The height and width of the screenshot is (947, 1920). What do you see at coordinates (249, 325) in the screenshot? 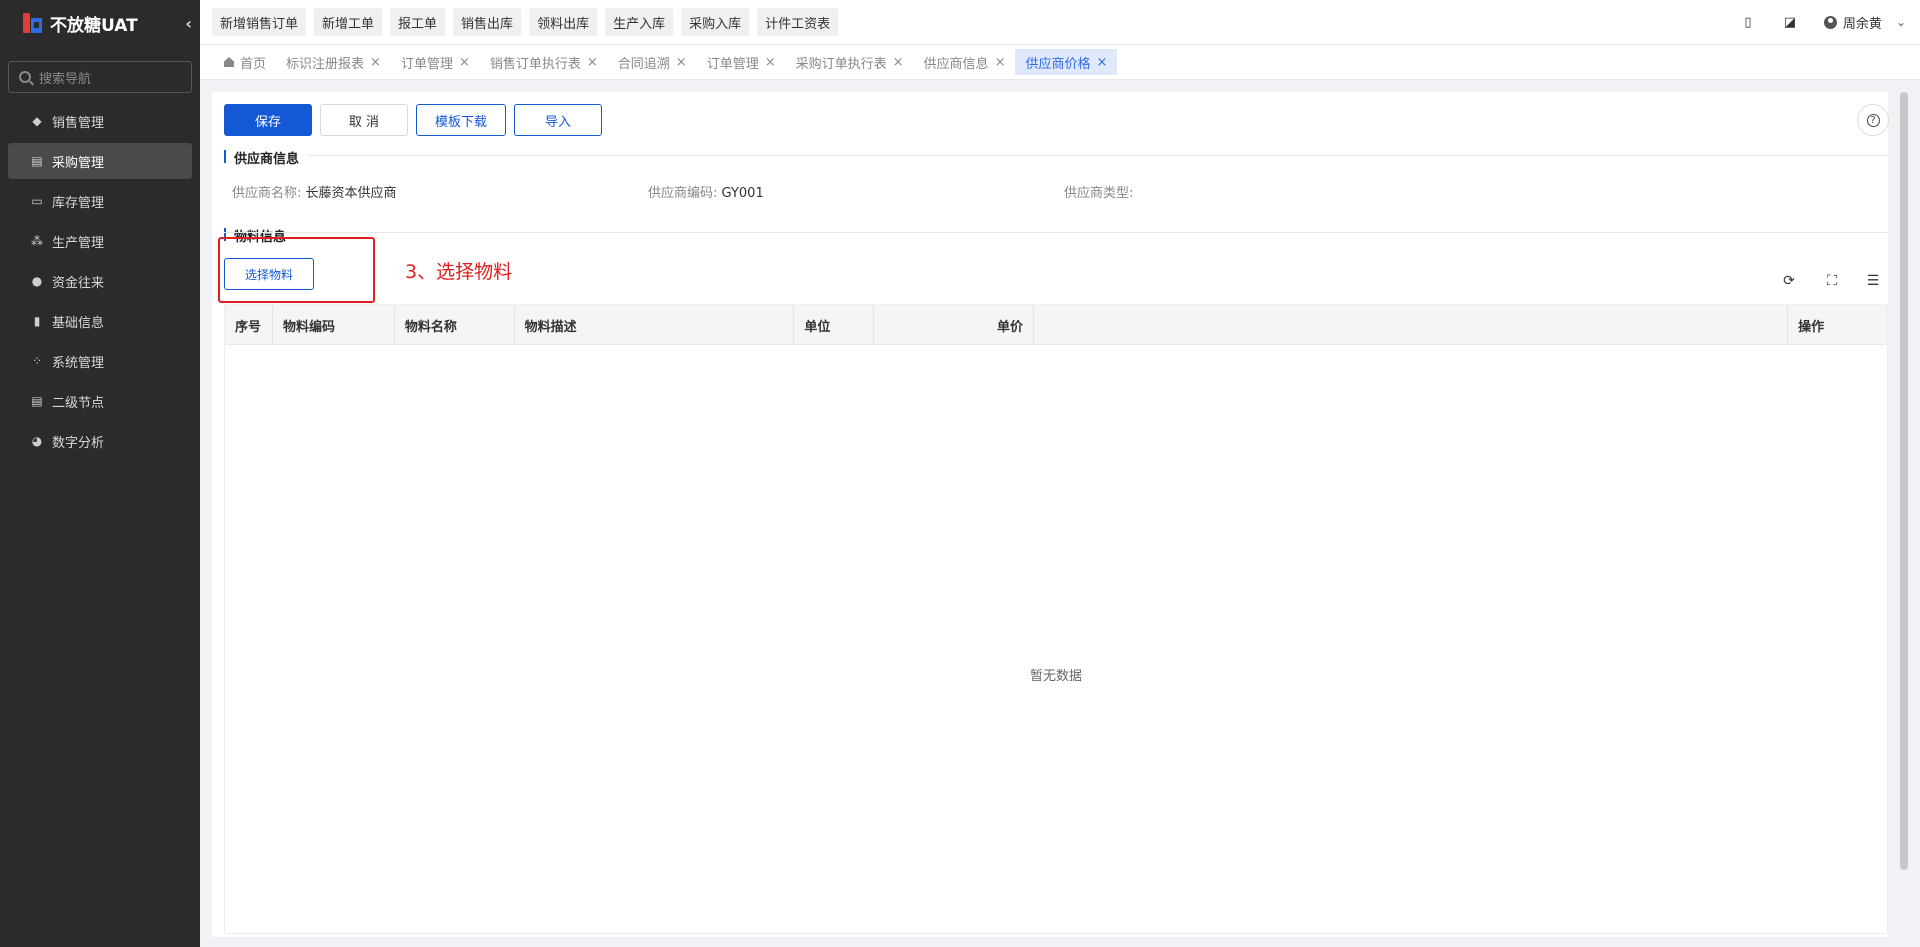
I see `column-header: 序号` at bounding box center [249, 325].